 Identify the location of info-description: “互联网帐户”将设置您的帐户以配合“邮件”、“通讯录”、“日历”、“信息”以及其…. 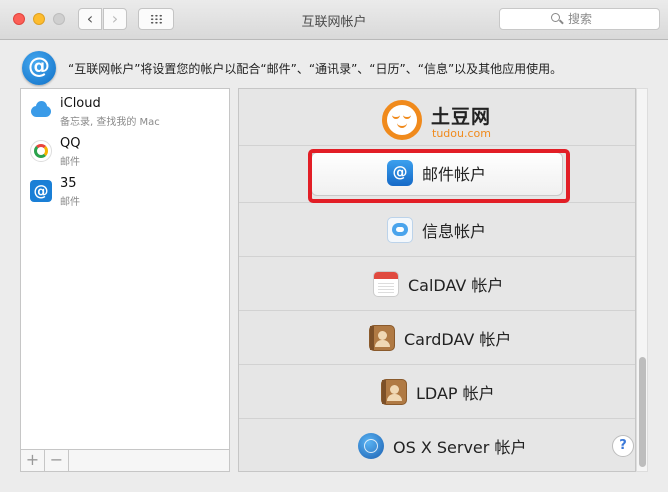
(315, 69).